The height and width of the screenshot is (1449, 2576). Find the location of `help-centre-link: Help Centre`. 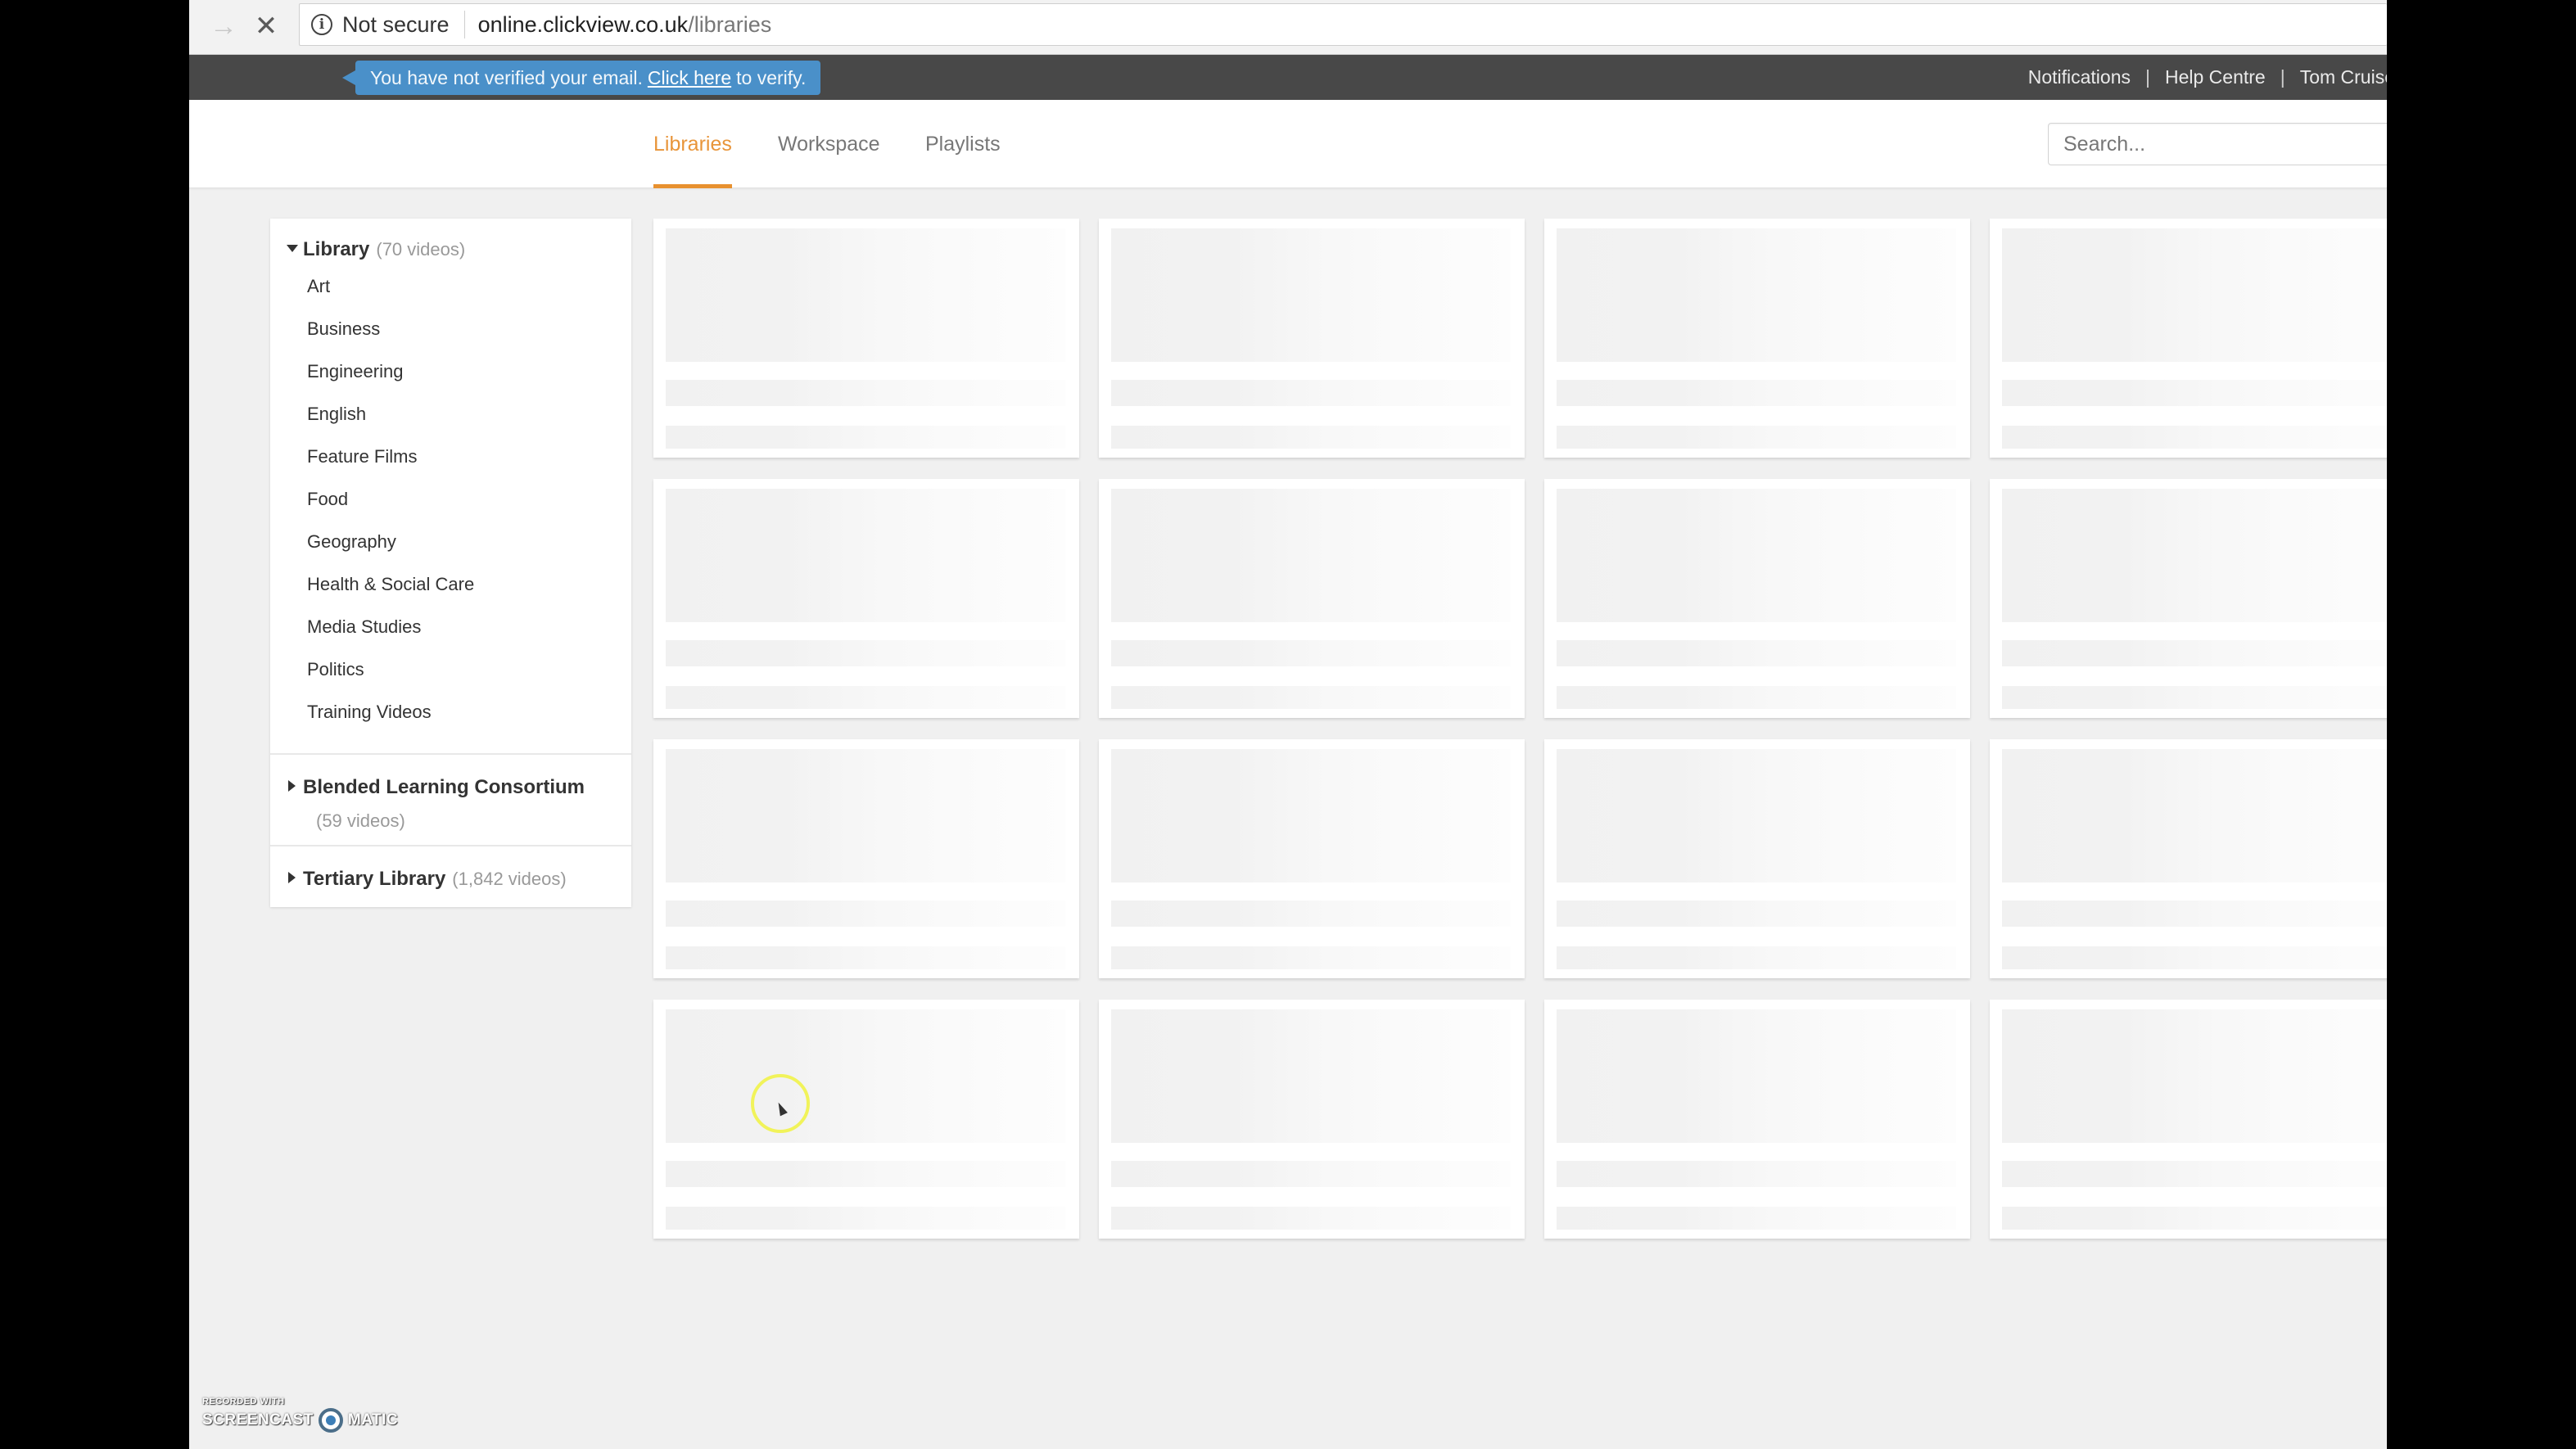

help-centre-link: Help Centre is located at coordinates (2215, 77).